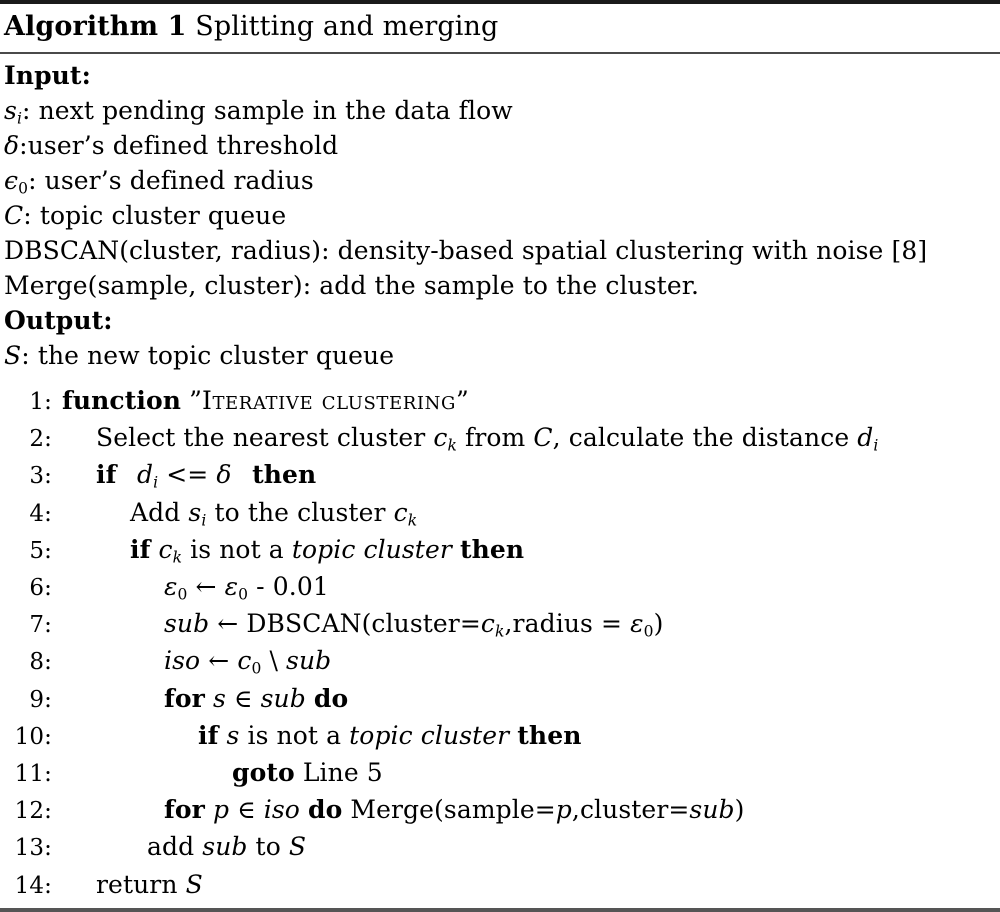  I want to click on input-text: user’s defined radius, so click(179, 180).